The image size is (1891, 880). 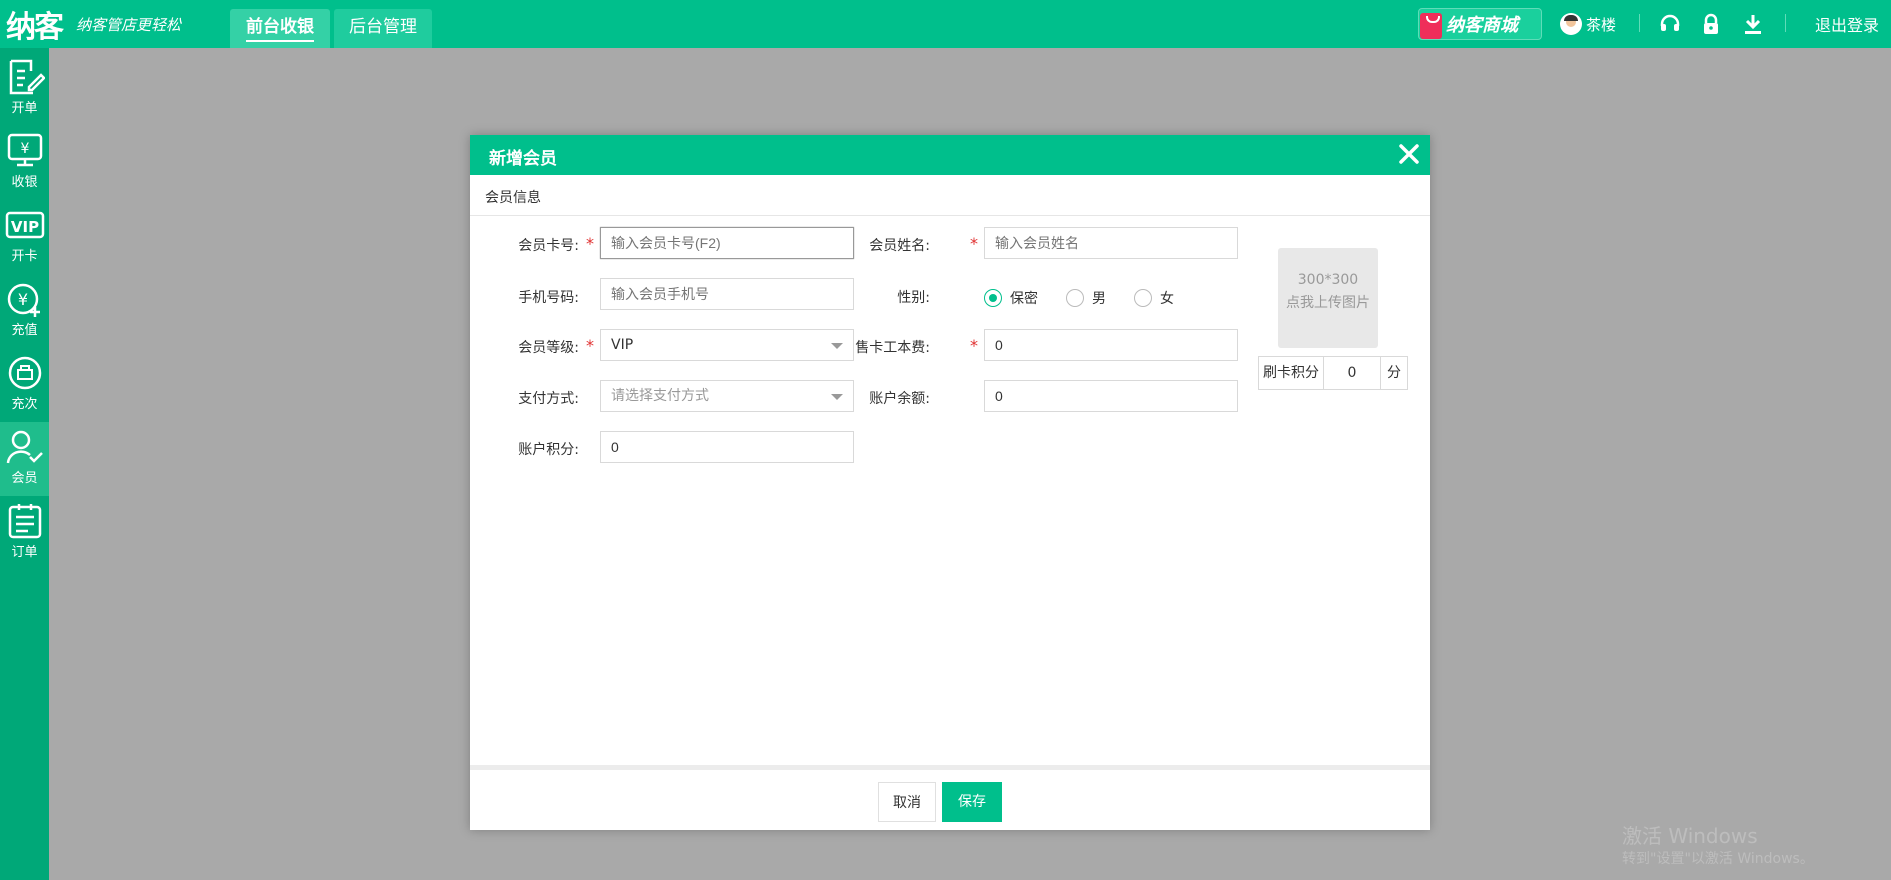 I want to click on mall-label: 纳客商城, so click(x=1482, y=25).